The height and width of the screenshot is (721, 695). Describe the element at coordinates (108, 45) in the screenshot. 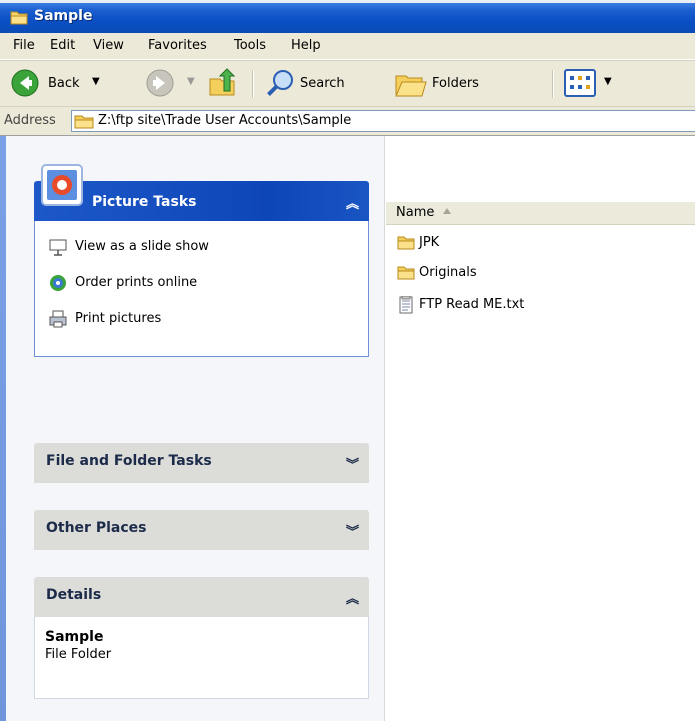

I see `menu-view: View` at that location.